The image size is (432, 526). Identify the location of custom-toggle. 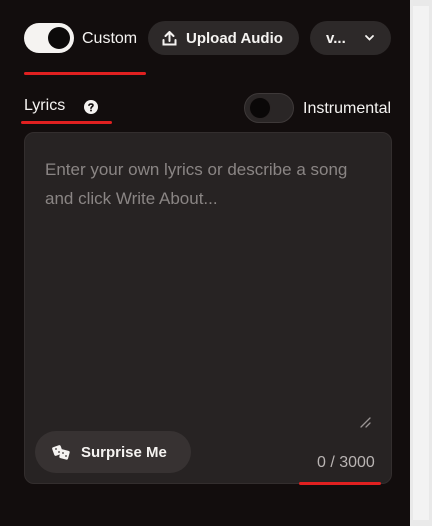
(49, 38).